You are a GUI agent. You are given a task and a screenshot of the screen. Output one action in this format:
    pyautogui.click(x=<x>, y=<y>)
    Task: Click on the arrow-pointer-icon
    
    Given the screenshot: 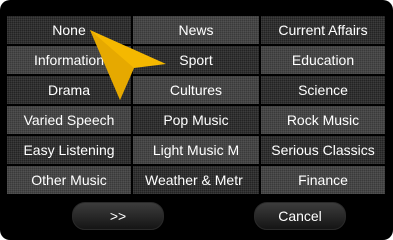 What is the action you would take?
    pyautogui.click(x=128, y=65)
    